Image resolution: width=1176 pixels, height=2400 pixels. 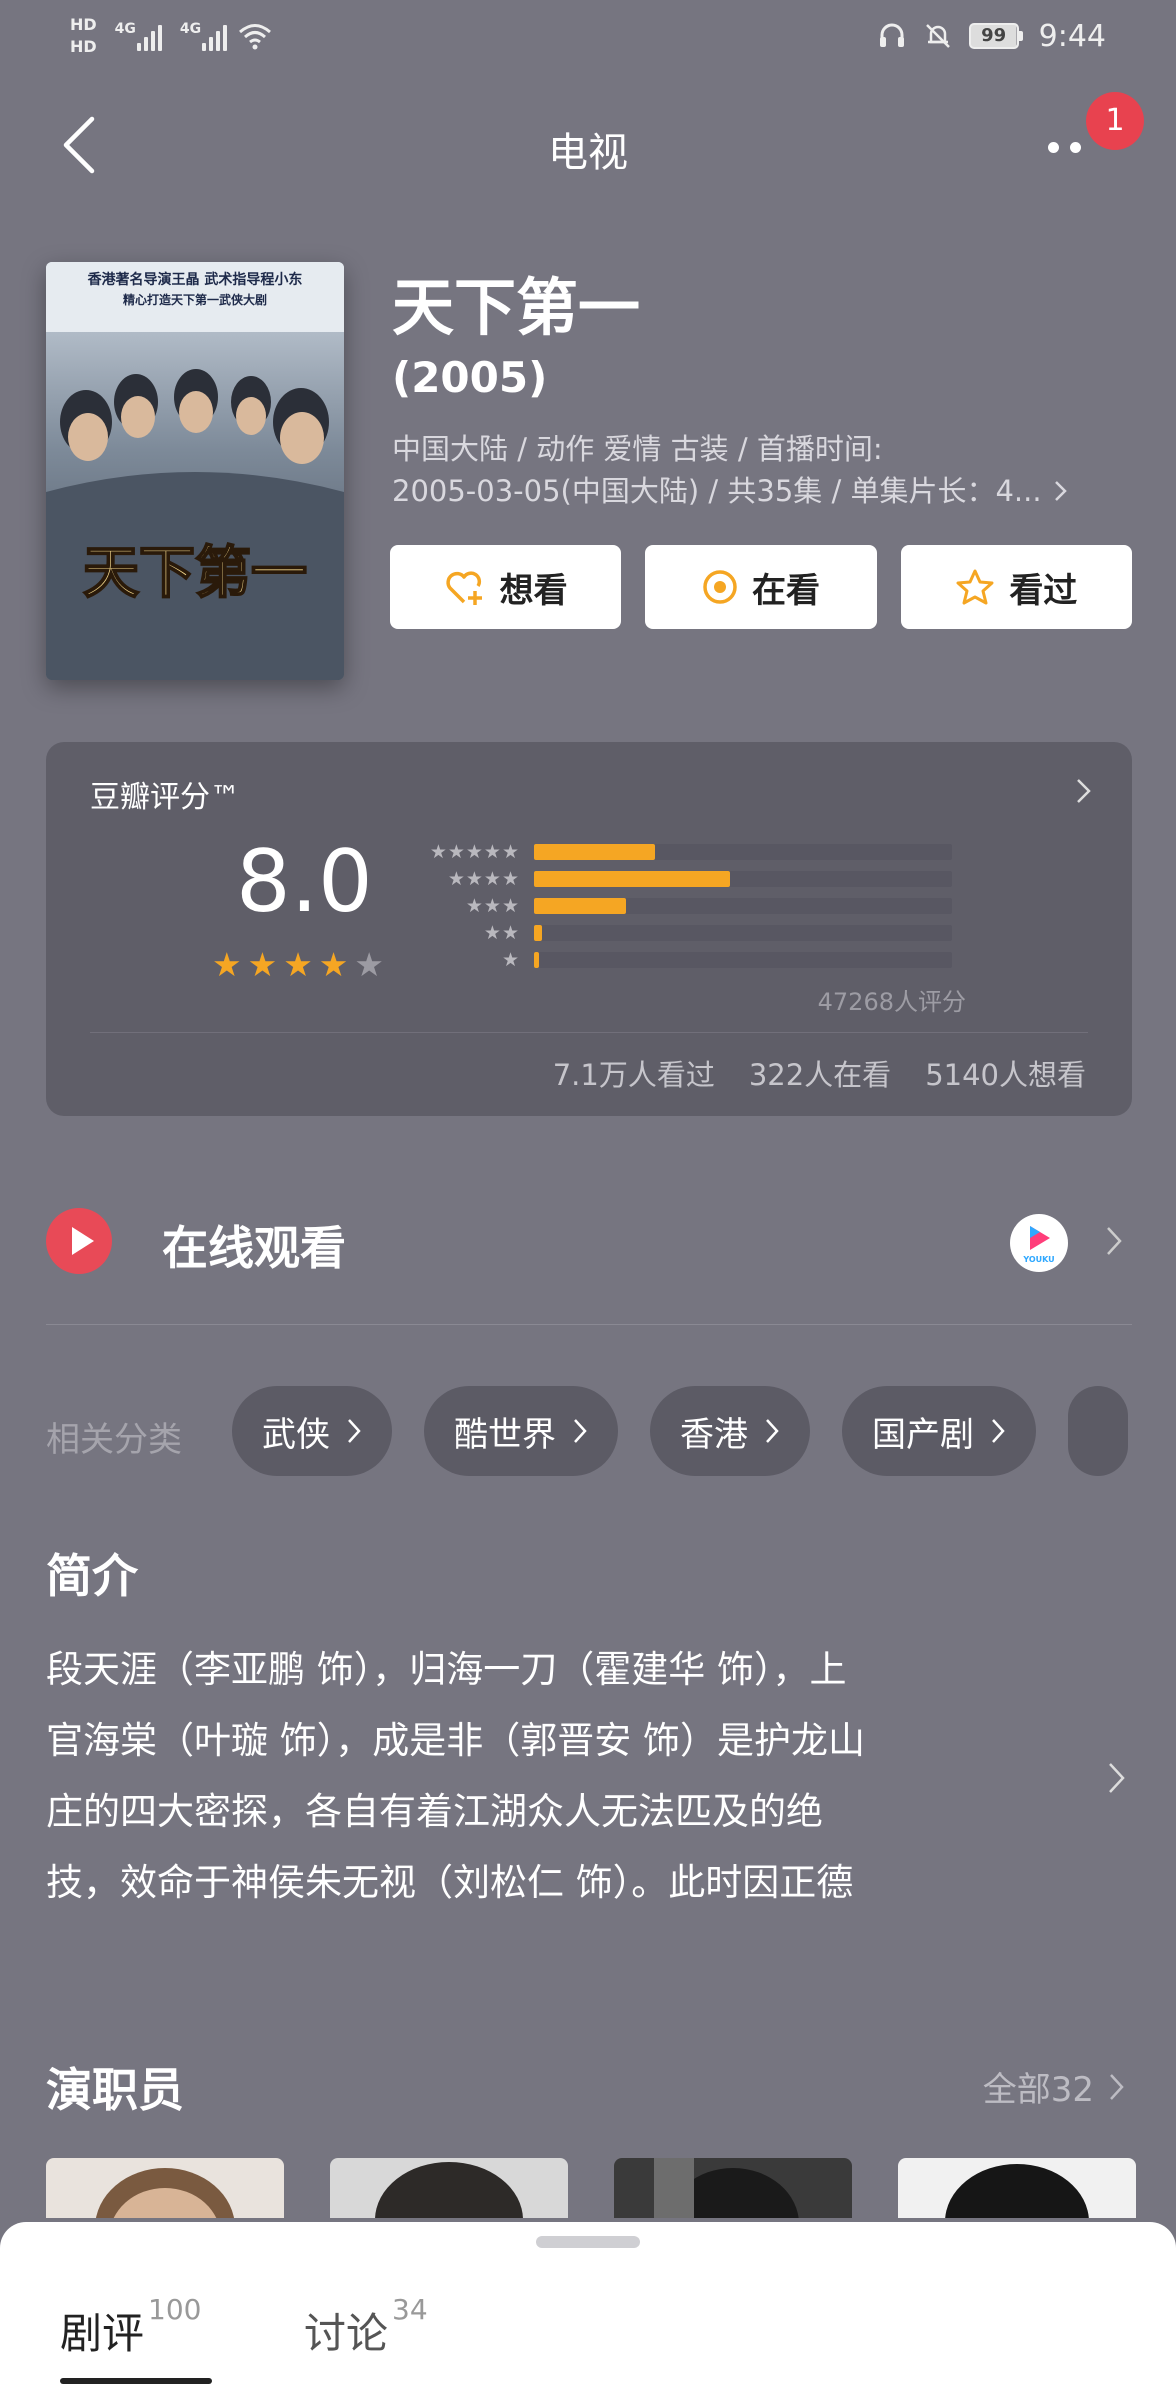 I want to click on meta-line: 中国大陆 / 动作 爱情 古装 / 首播时间:, so click(x=637, y=449).